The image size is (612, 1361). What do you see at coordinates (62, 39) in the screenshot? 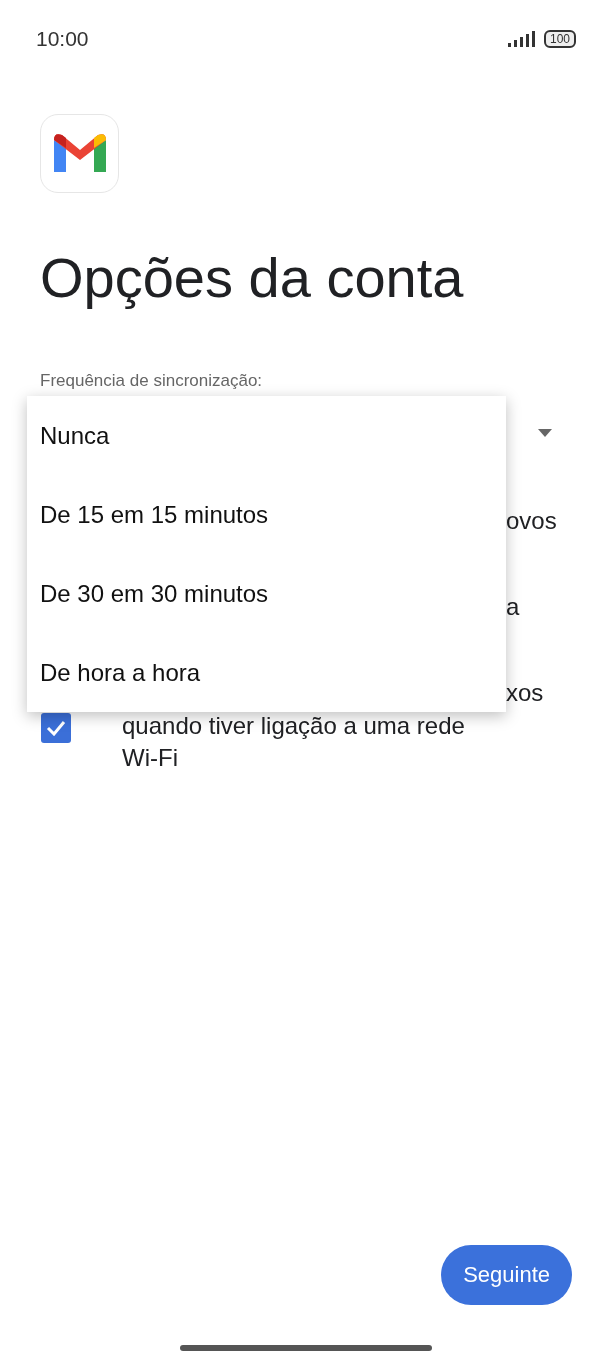
I see `status-time: 10:00` at bounding box center [62, 39].